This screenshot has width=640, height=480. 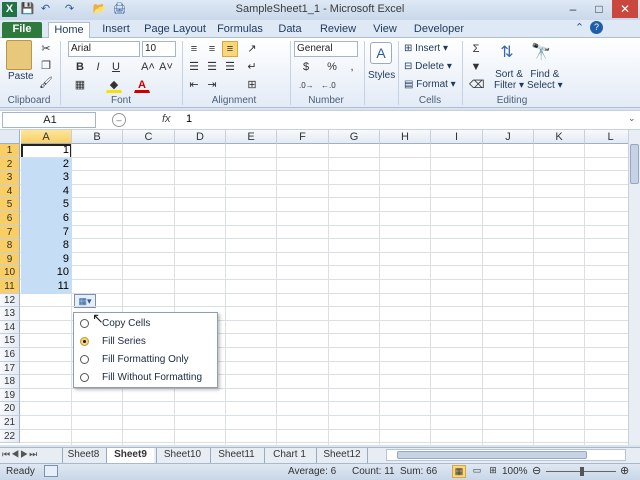 I want to click on align-bottom-icon: ≡, so click(x=230, y=49).